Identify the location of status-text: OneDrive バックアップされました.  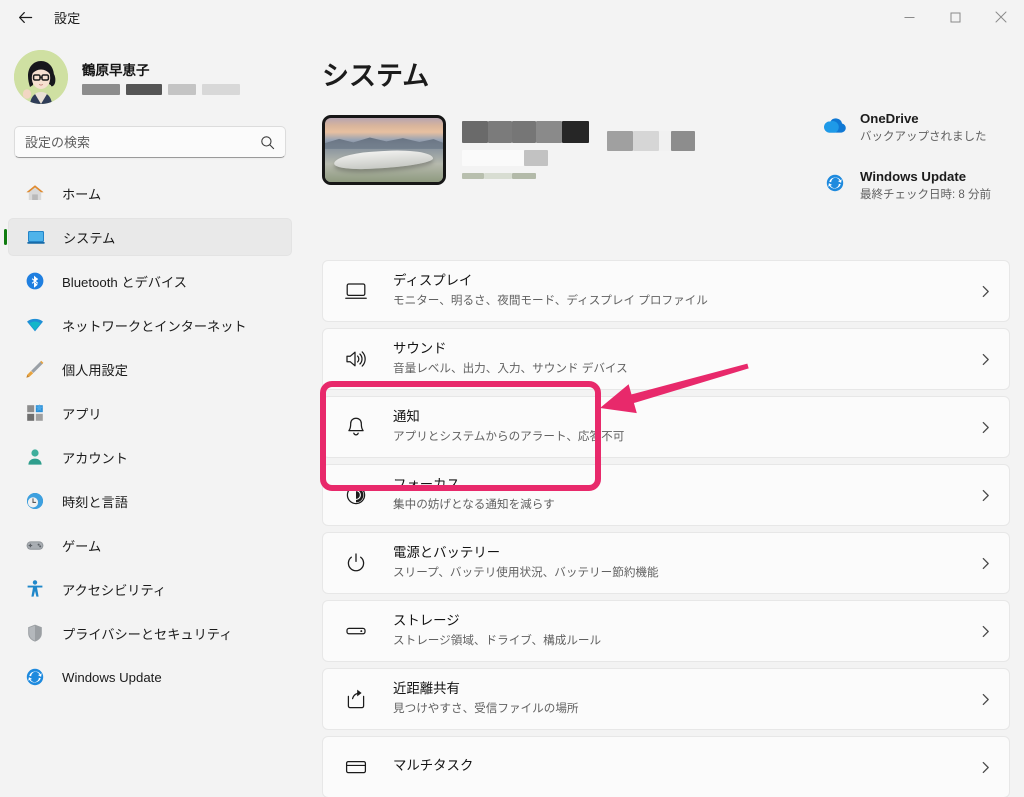
(923, 128).